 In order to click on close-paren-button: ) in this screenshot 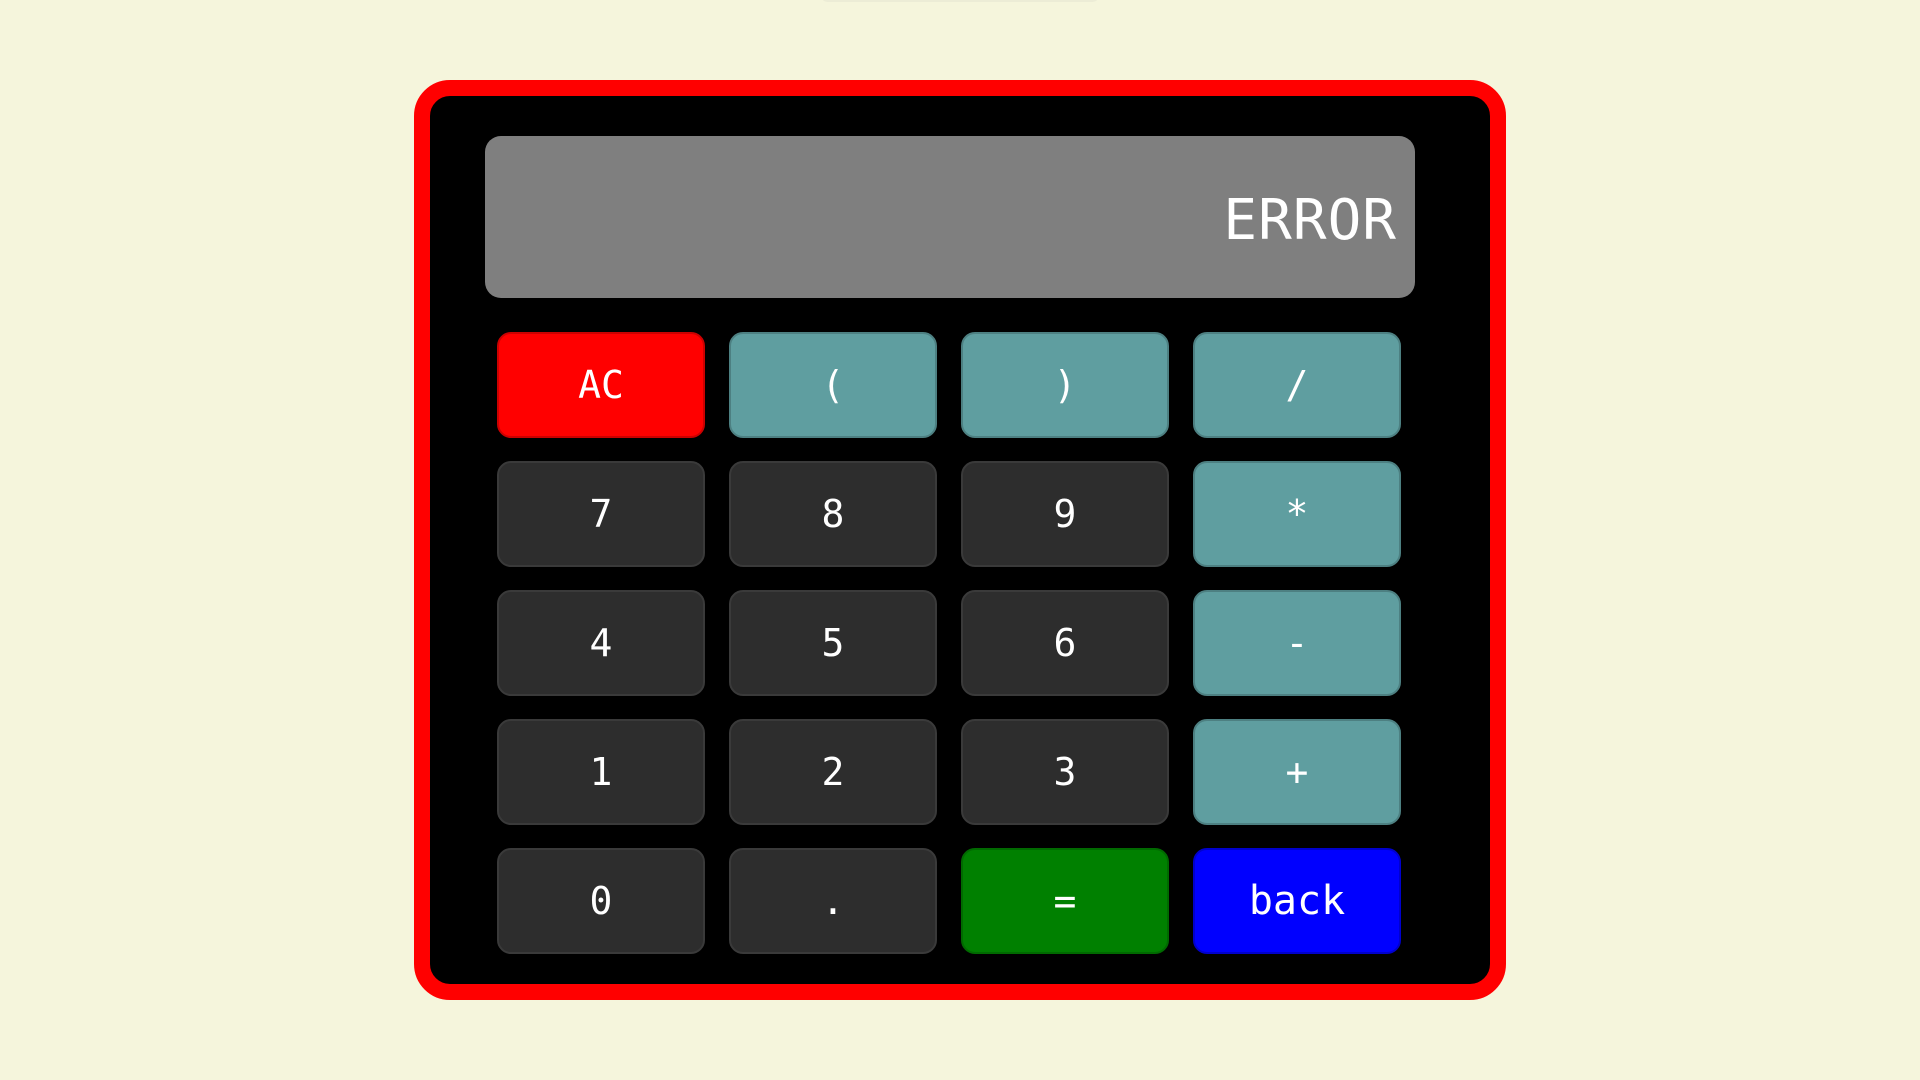, I will do `click(1065, 385)`.